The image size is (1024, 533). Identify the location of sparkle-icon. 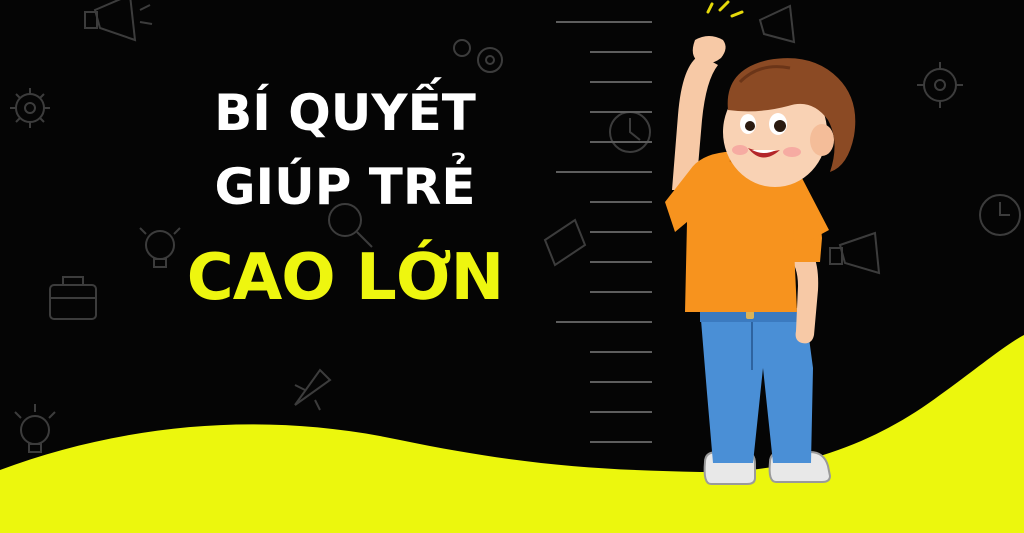
(725, 9).